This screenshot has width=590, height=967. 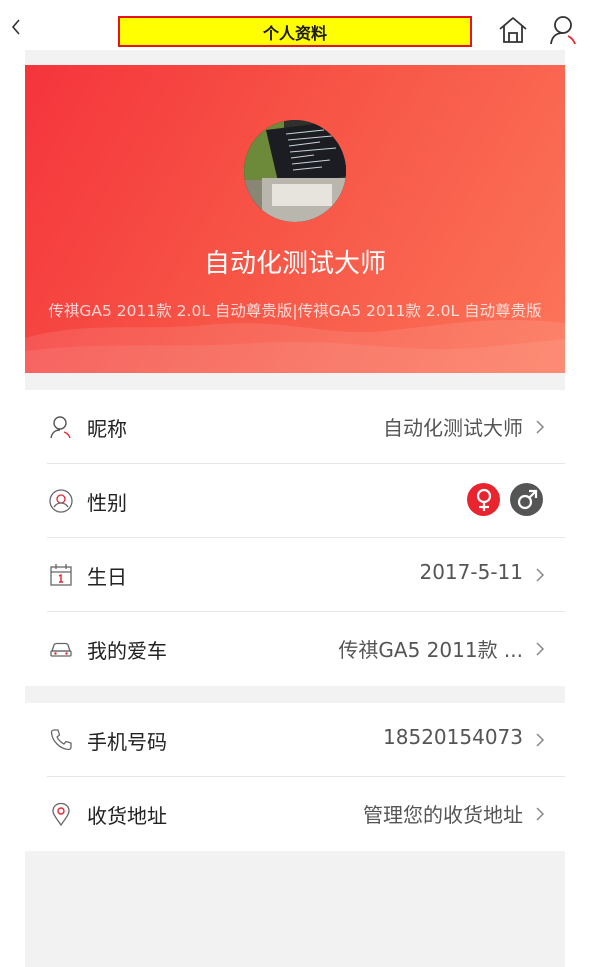 I want to click on top-bar: 个人资料, so click(x=295, y=25).